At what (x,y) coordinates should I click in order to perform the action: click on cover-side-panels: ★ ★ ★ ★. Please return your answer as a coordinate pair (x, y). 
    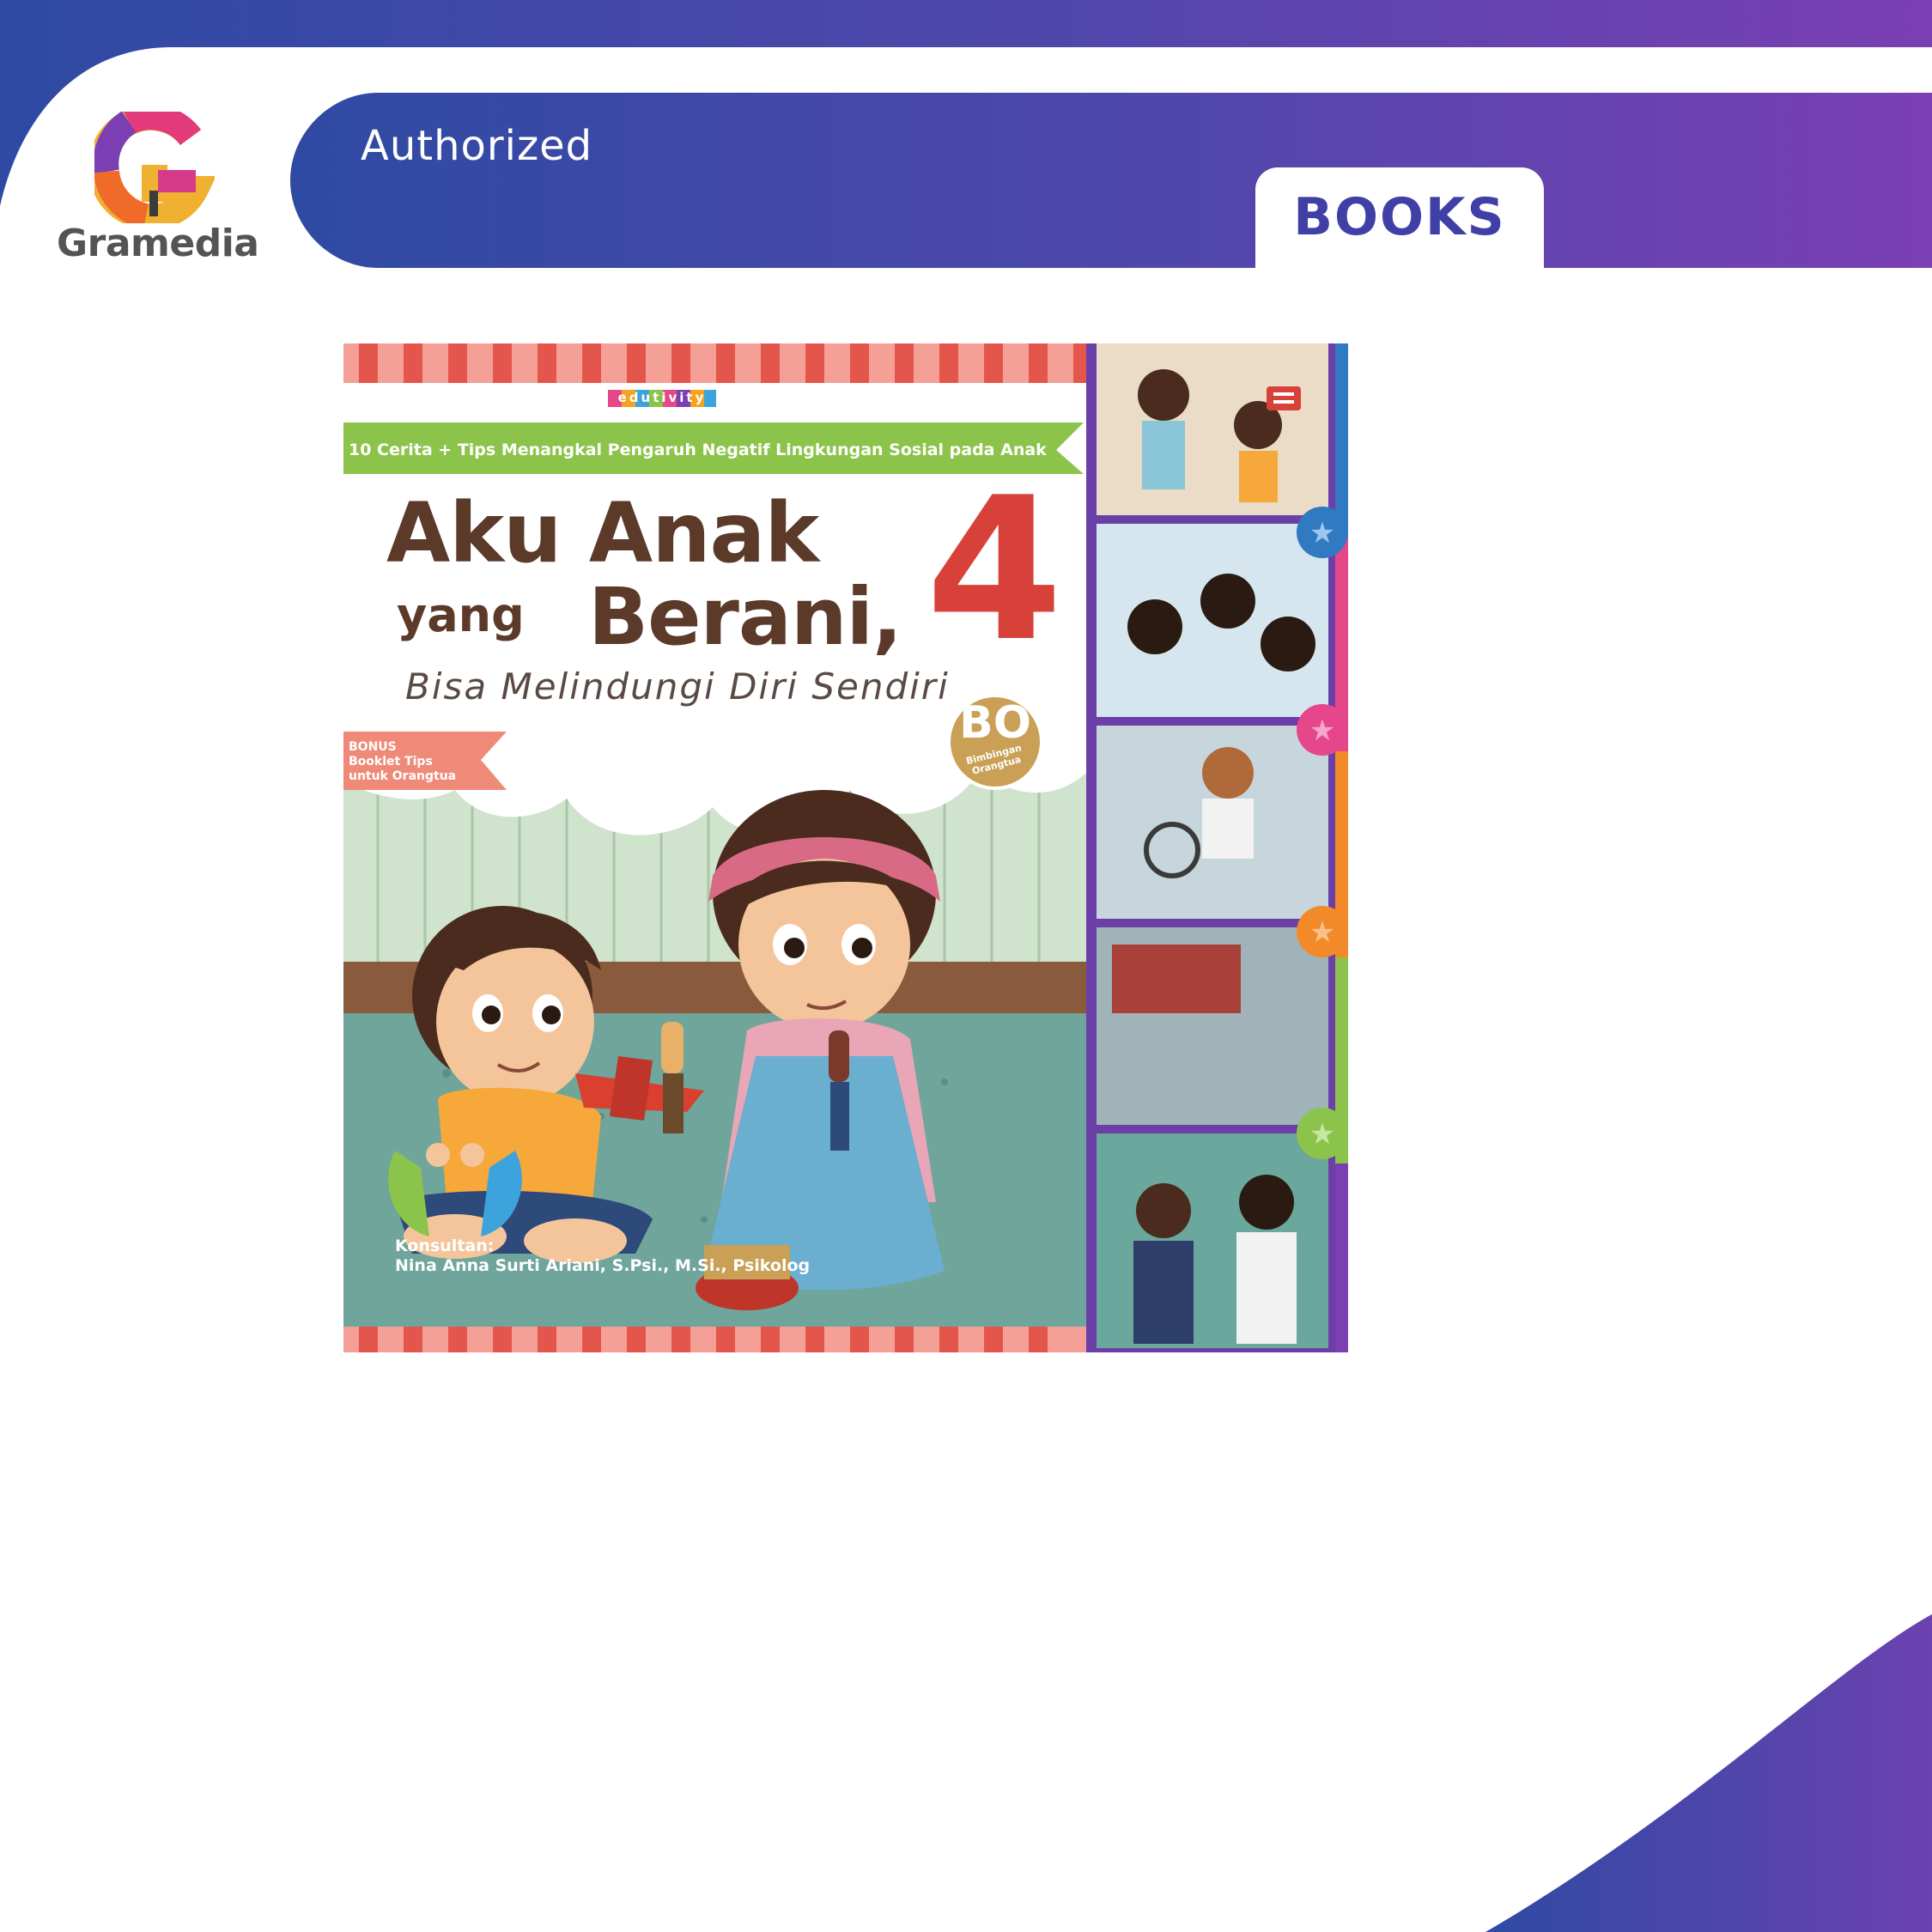
    Looking at the image, I should click on (1217, 847).